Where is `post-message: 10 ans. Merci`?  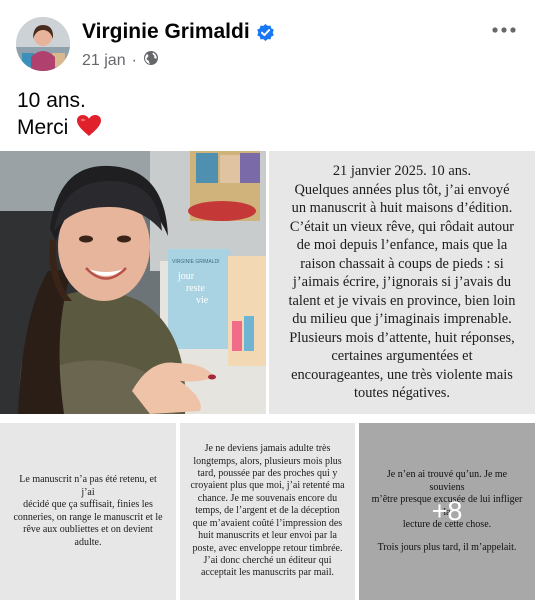 post-message: 10 ans. Merci is located at coordinates (59, 114).